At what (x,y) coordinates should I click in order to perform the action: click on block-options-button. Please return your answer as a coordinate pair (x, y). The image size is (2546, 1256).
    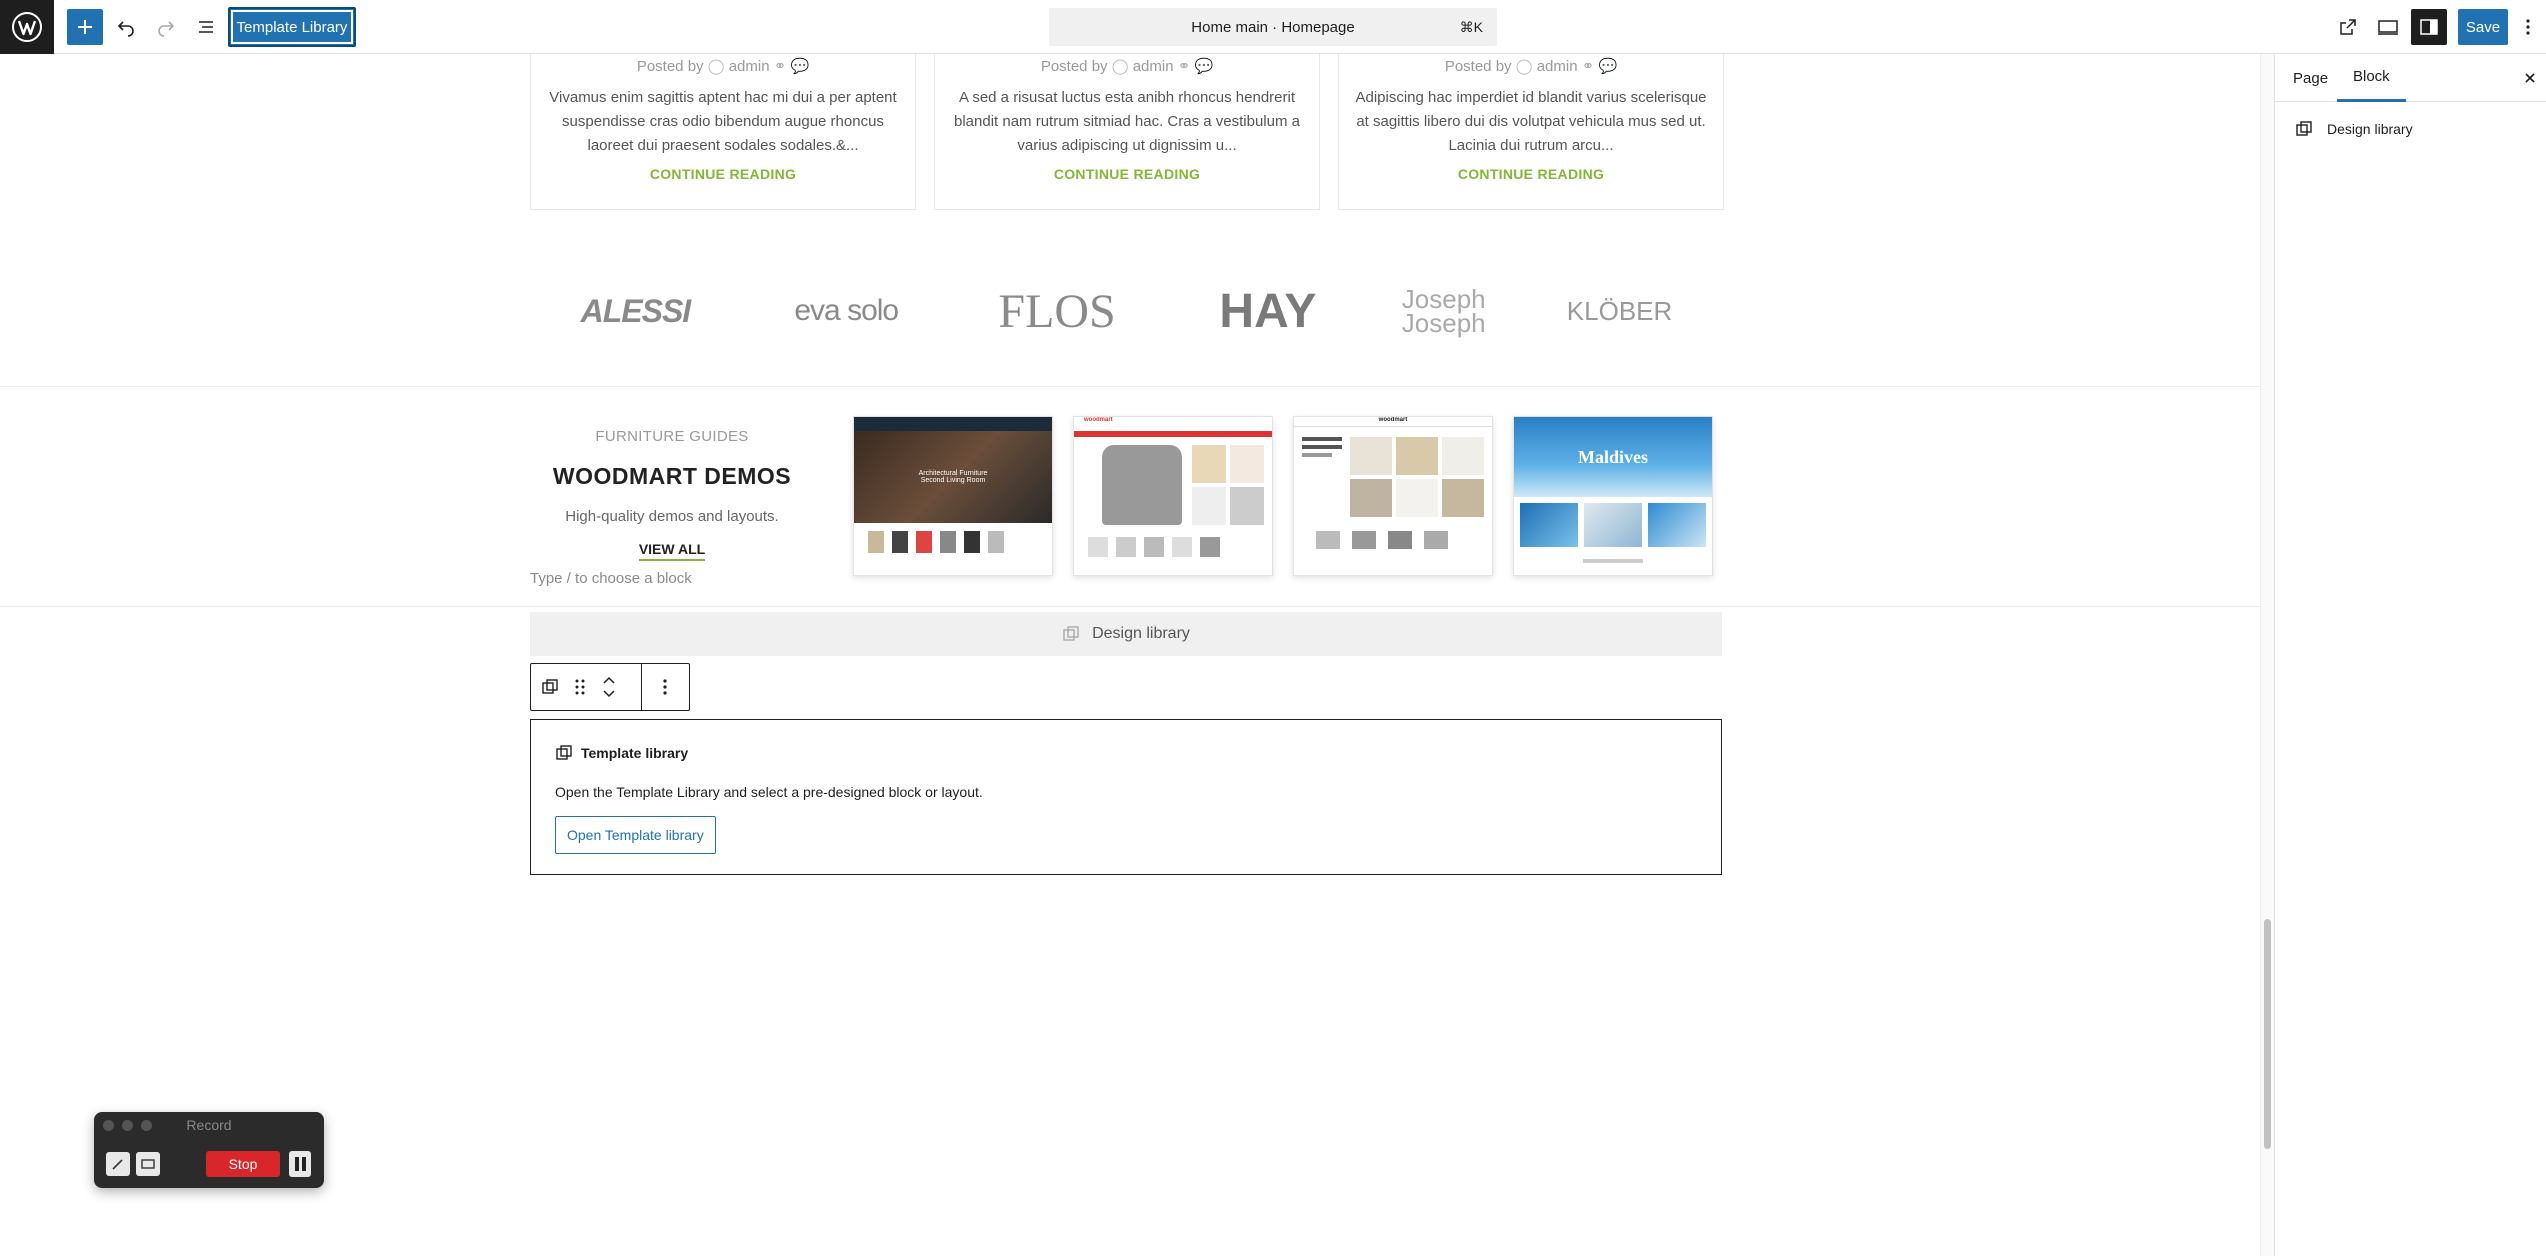
    Looking at the image, I should click on (665, 687).